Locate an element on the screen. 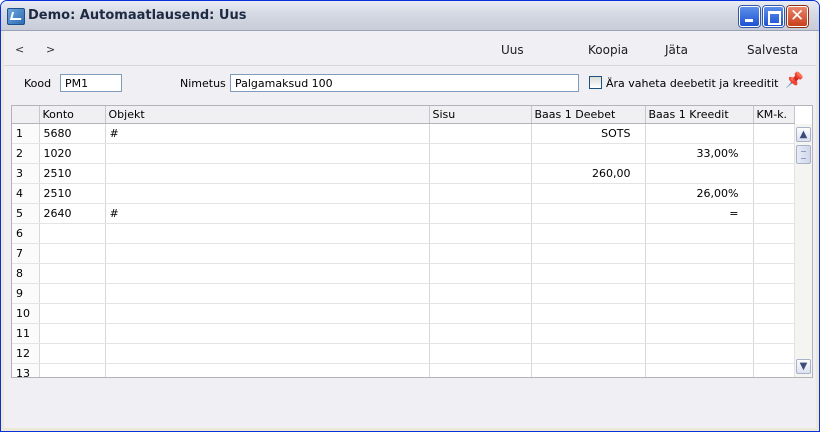 This screenshot has width=820, height=432. column-header-kreedit: Baas 1 Kreedit is located at coordinates (699, 115).